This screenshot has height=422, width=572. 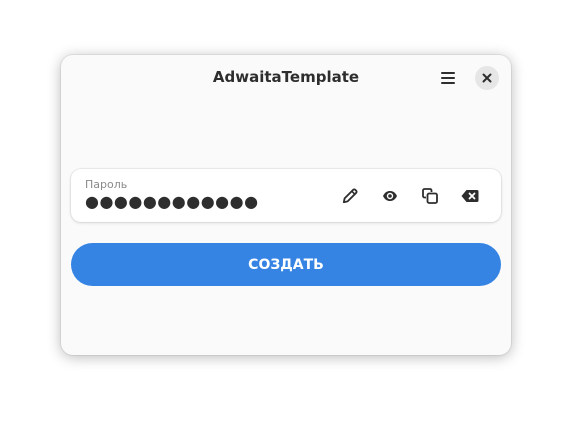 I want to click on password-value: ●●●●●●●●●●●●, so click(x=172, y=201).